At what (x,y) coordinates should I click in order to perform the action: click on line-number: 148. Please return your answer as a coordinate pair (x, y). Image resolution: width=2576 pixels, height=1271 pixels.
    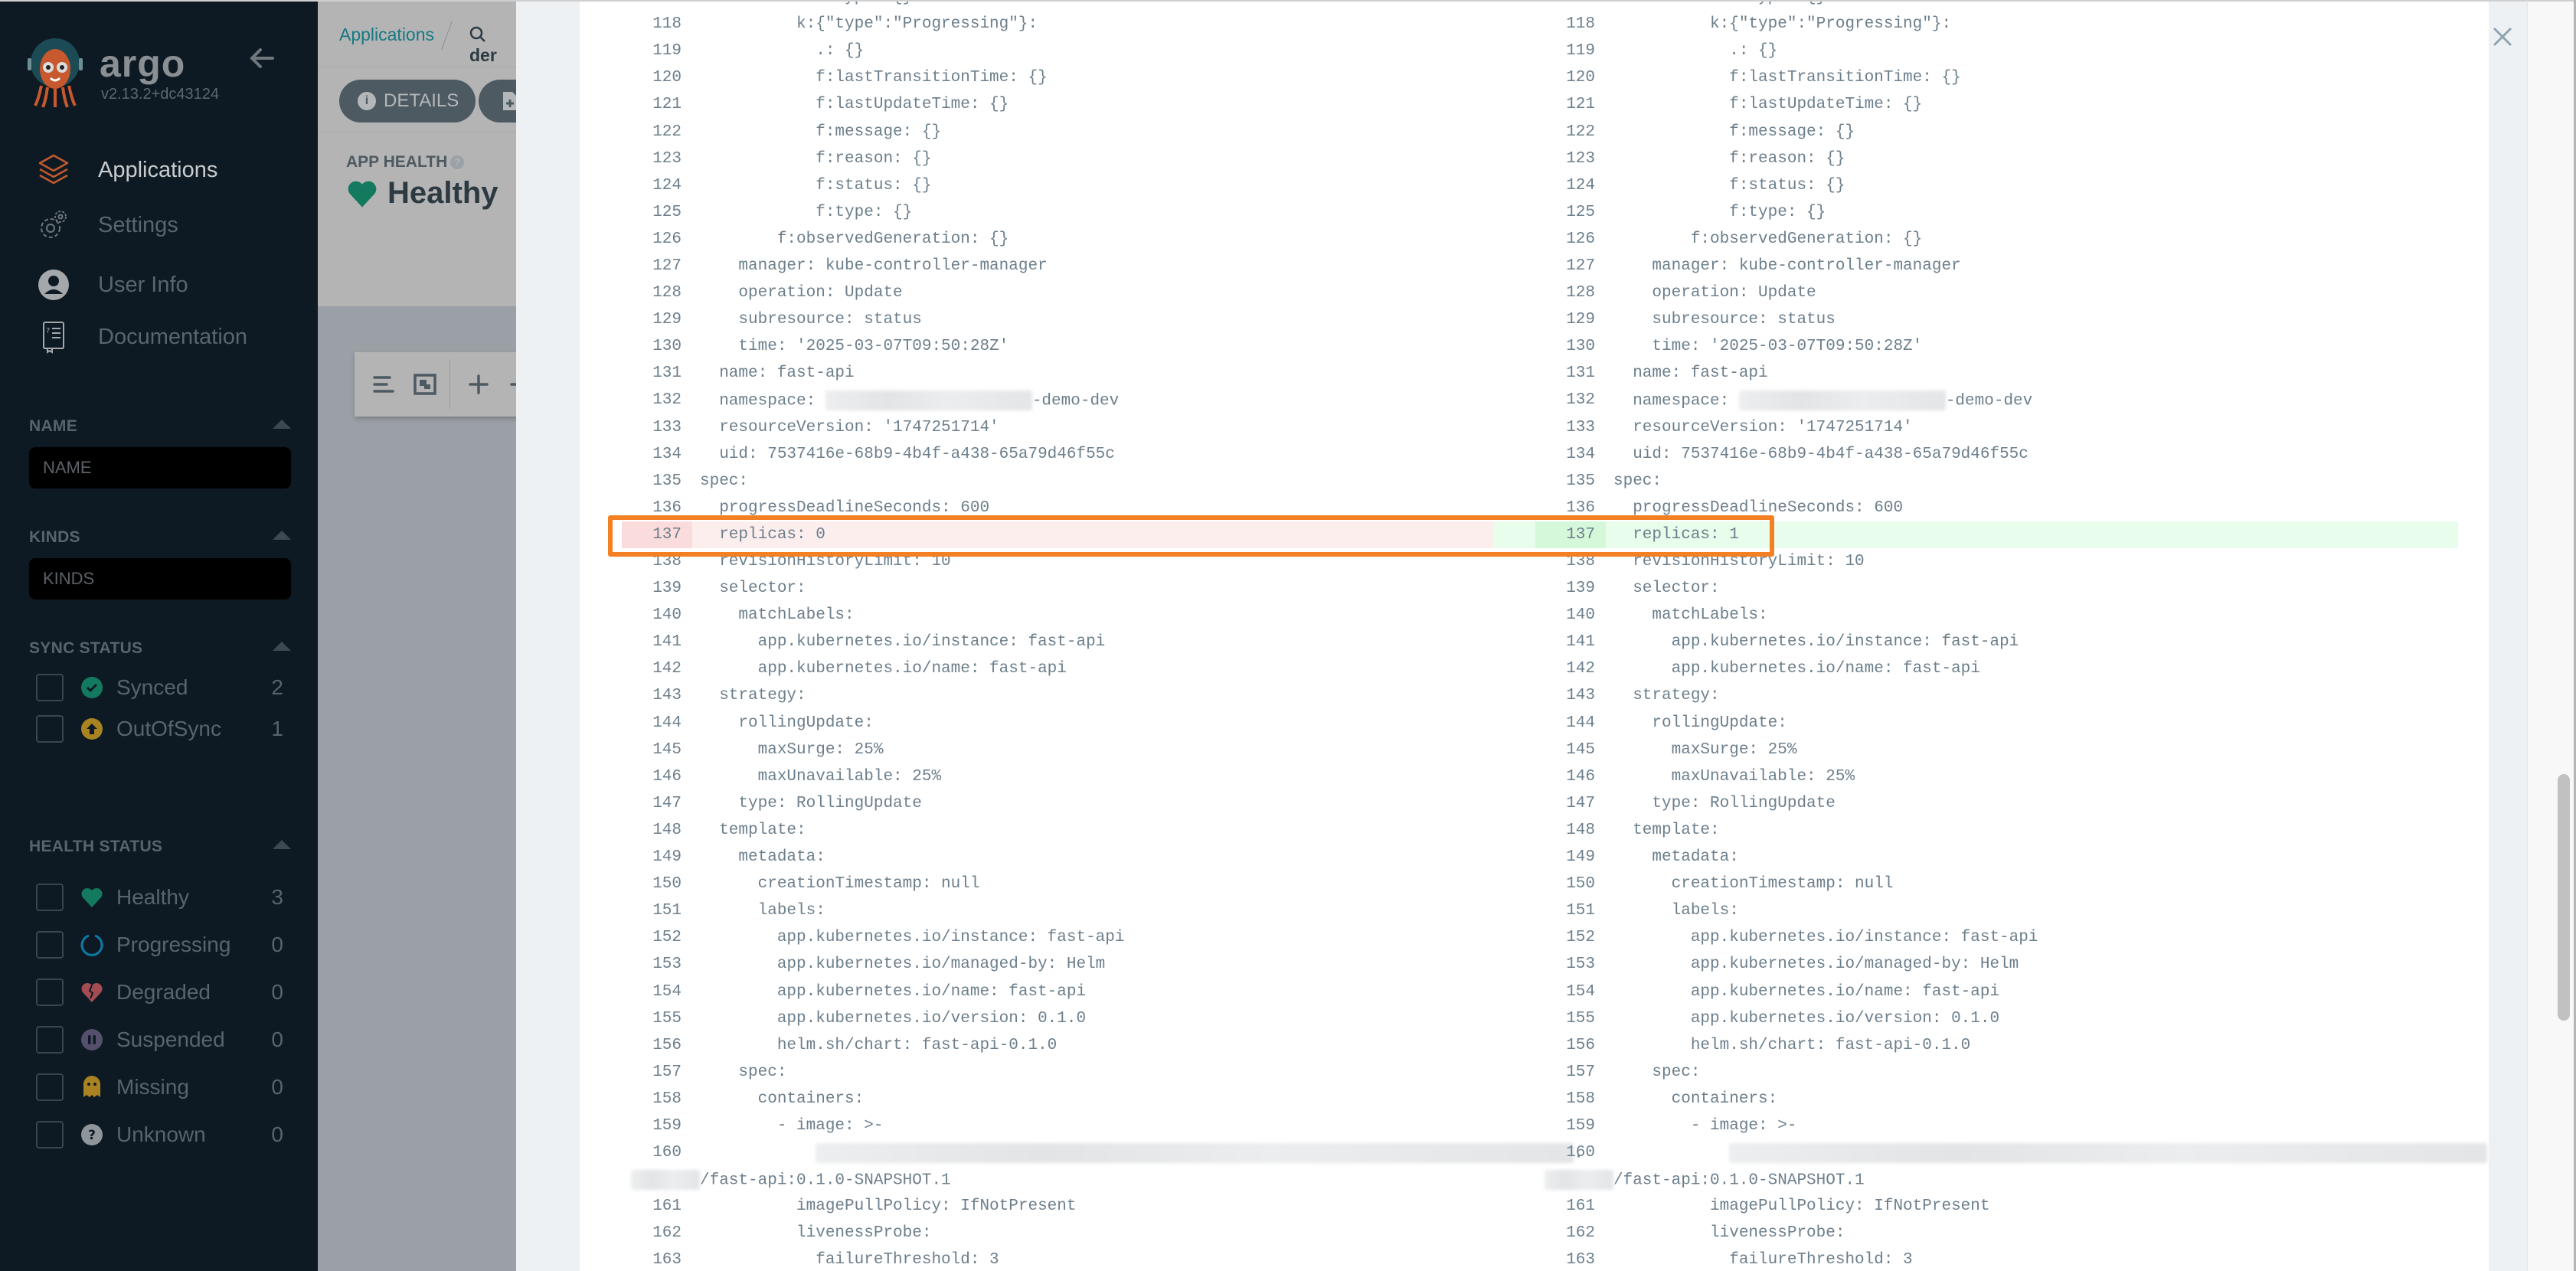
    Looking at the image, I should click on (1580, 830).